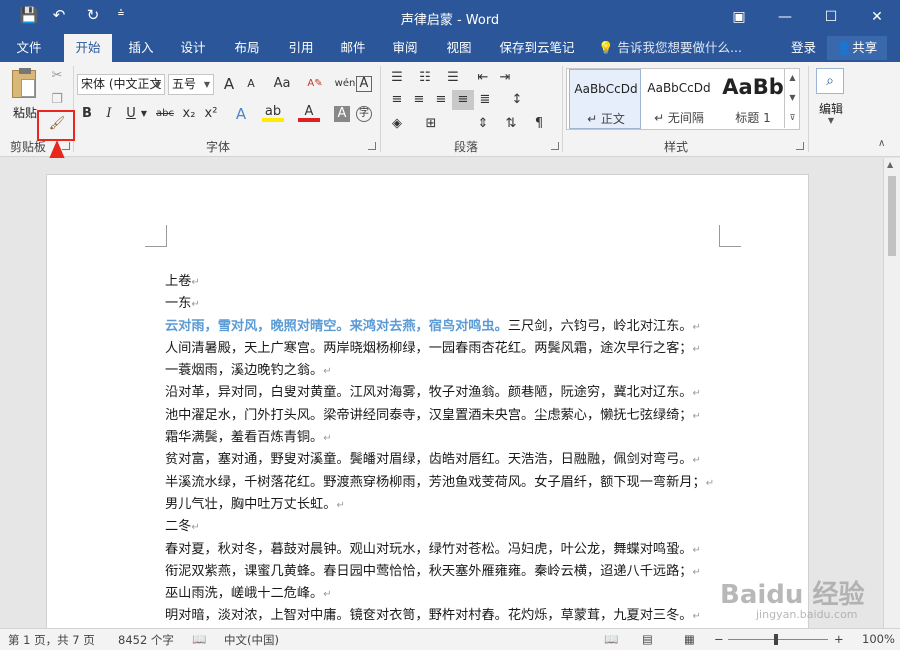 The image size is (900, 650). Describe the element at coordinates (445, 282) in the screenshot. I see `document-line: 上卷↵` at that location.